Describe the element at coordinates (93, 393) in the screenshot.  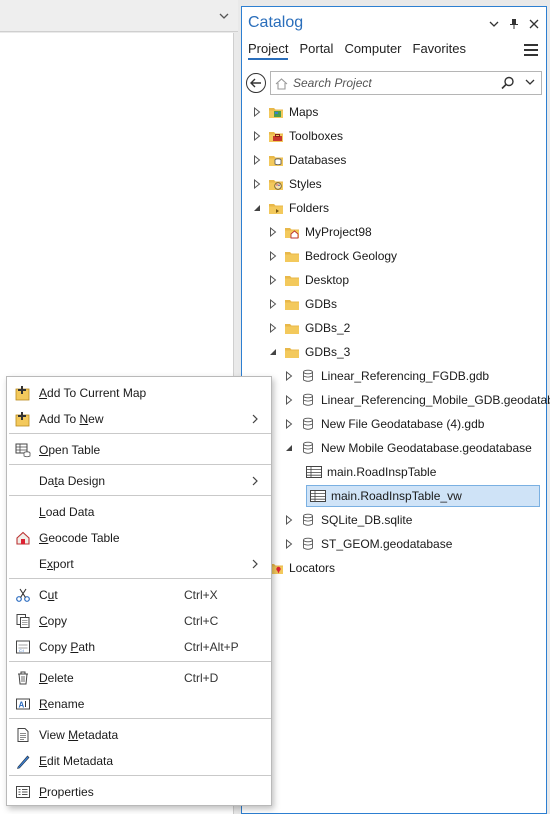
I see `menu-item-label: Add To Current Map` at that location.